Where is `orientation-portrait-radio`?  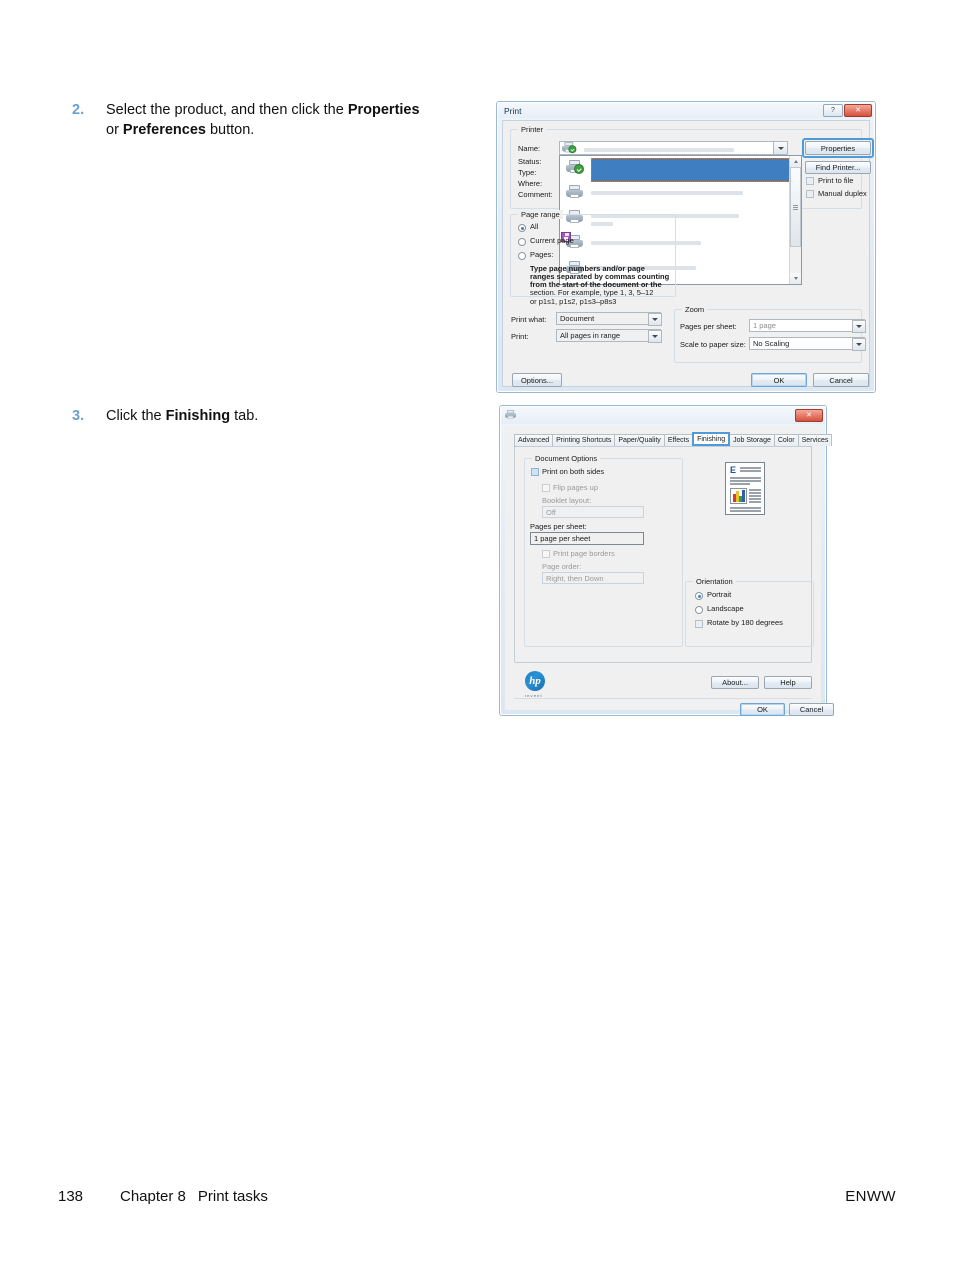 orientation-portrait-radio is located at coordinates (699, 596).